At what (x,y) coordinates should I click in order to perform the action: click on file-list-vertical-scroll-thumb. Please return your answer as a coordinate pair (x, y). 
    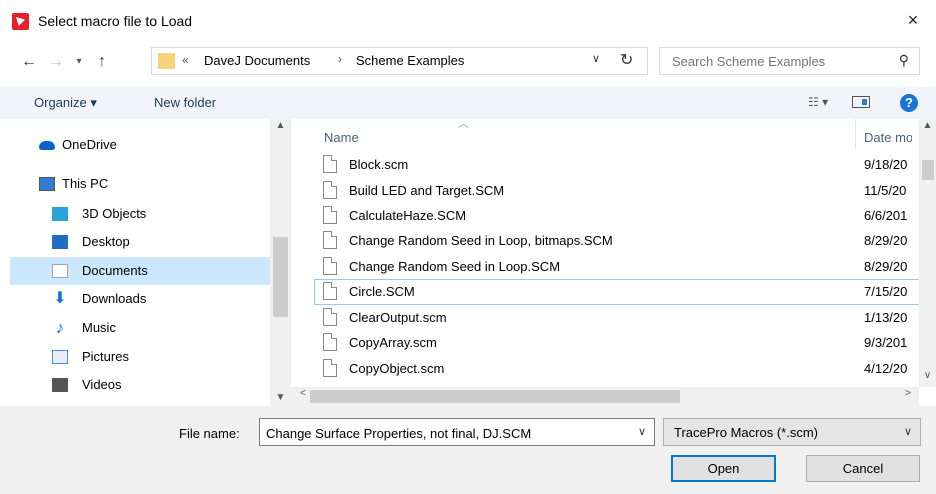
    Looking at the image, I should click on (928, 170).